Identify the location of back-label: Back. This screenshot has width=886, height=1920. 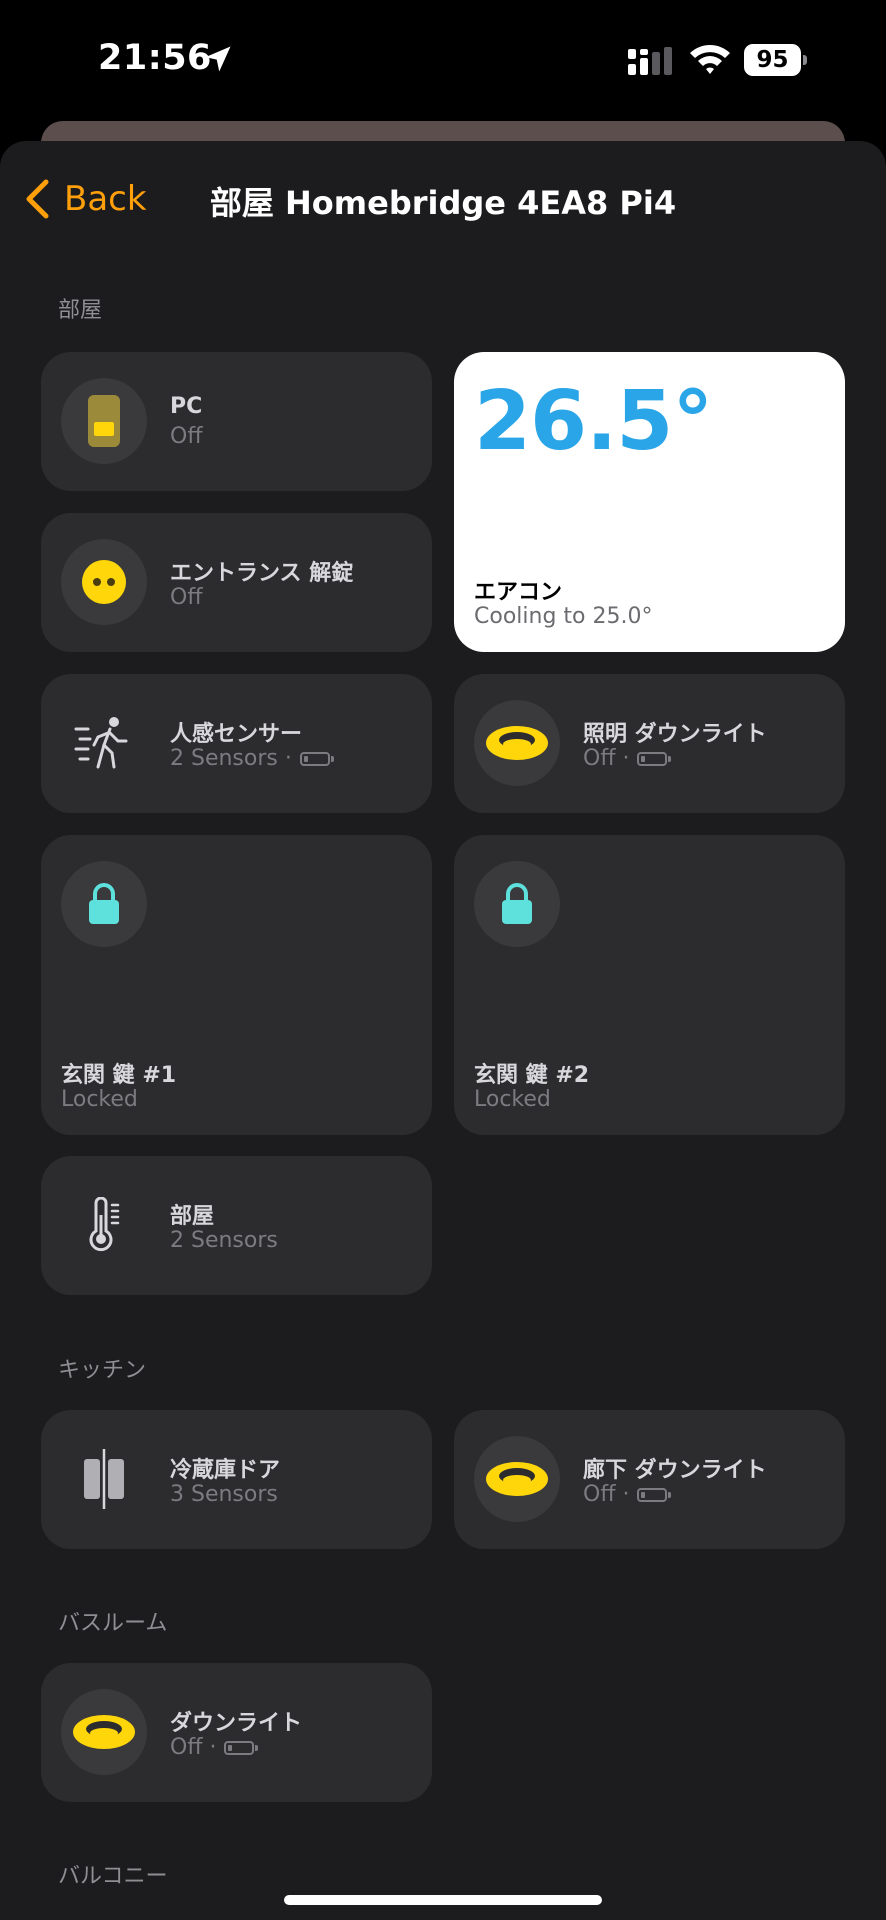
(105, 199).